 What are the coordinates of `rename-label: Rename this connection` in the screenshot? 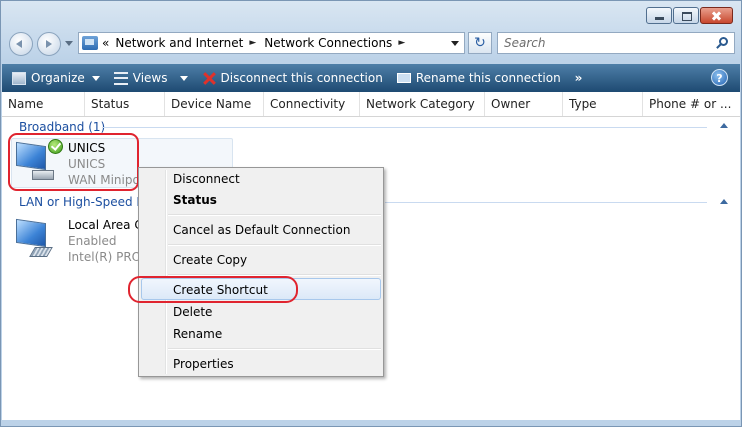 It's located at (488, 78).